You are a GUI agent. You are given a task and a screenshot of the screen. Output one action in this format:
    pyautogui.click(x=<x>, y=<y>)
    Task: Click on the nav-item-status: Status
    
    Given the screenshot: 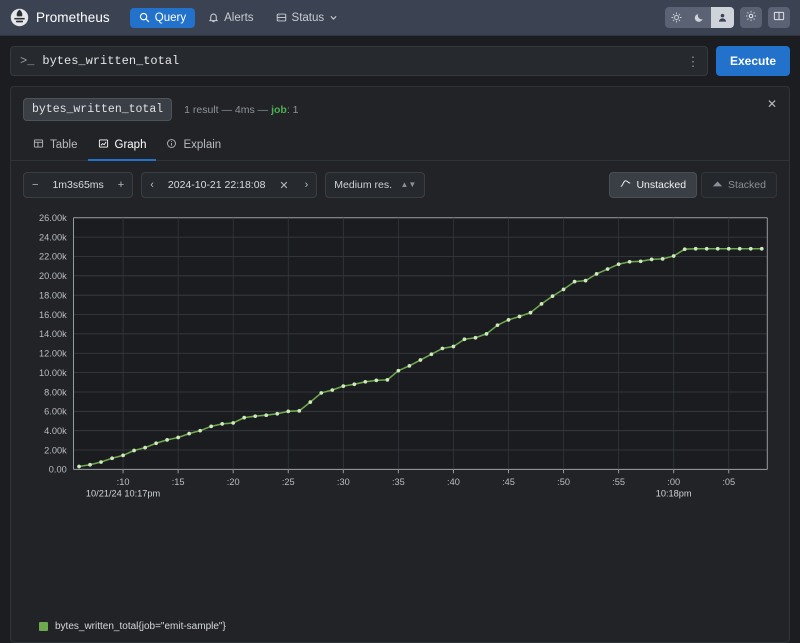 What is the action you would take?
    pyautogui.click(x=307, y=18)
    